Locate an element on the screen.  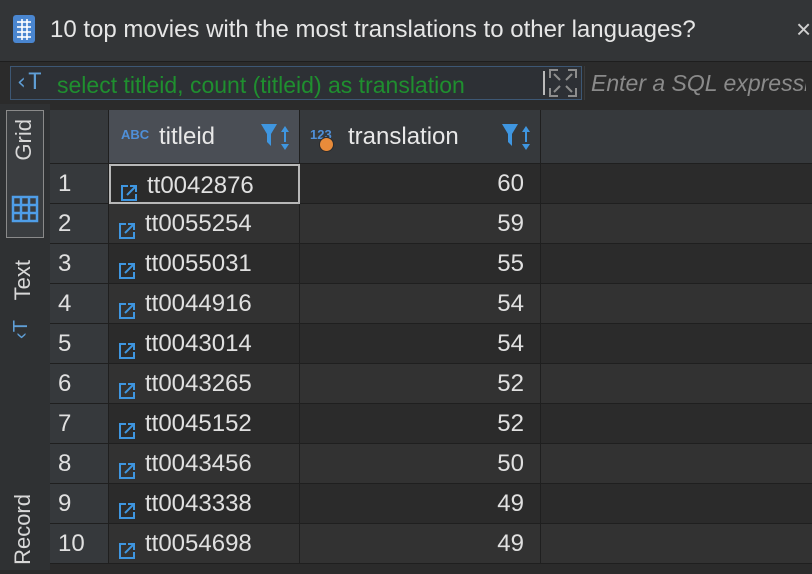
titleid-value: tt0042876 is located at coordinates (200, 185).